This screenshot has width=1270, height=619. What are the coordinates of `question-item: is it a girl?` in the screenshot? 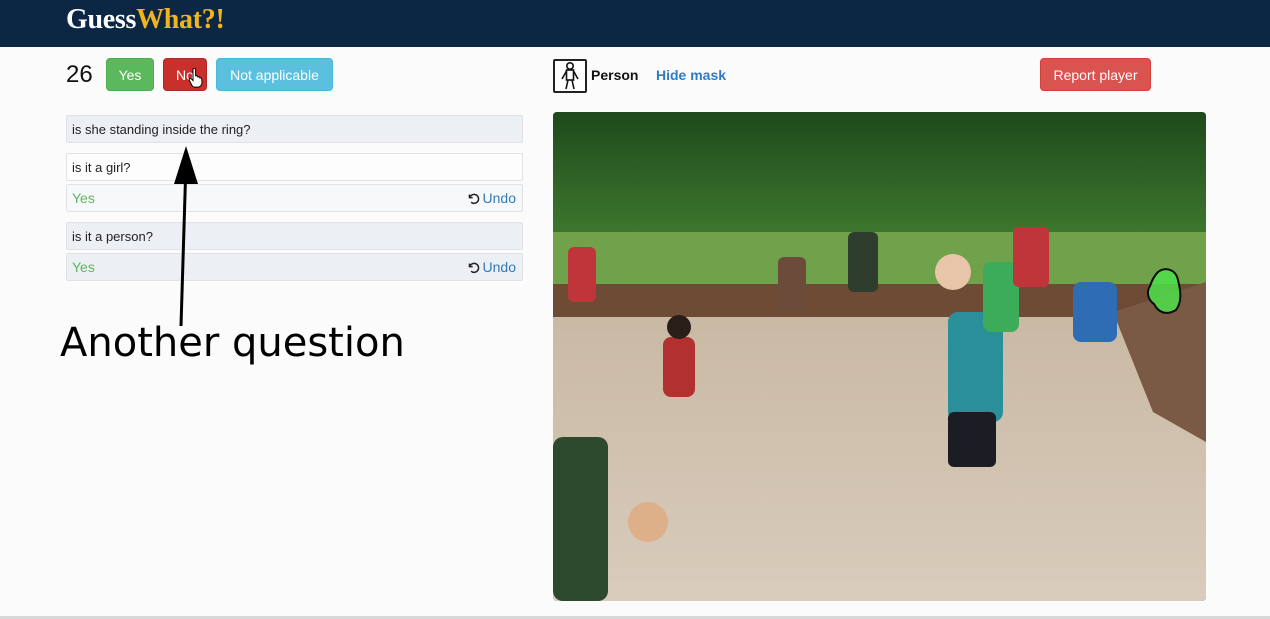 It's located at (294, 167).